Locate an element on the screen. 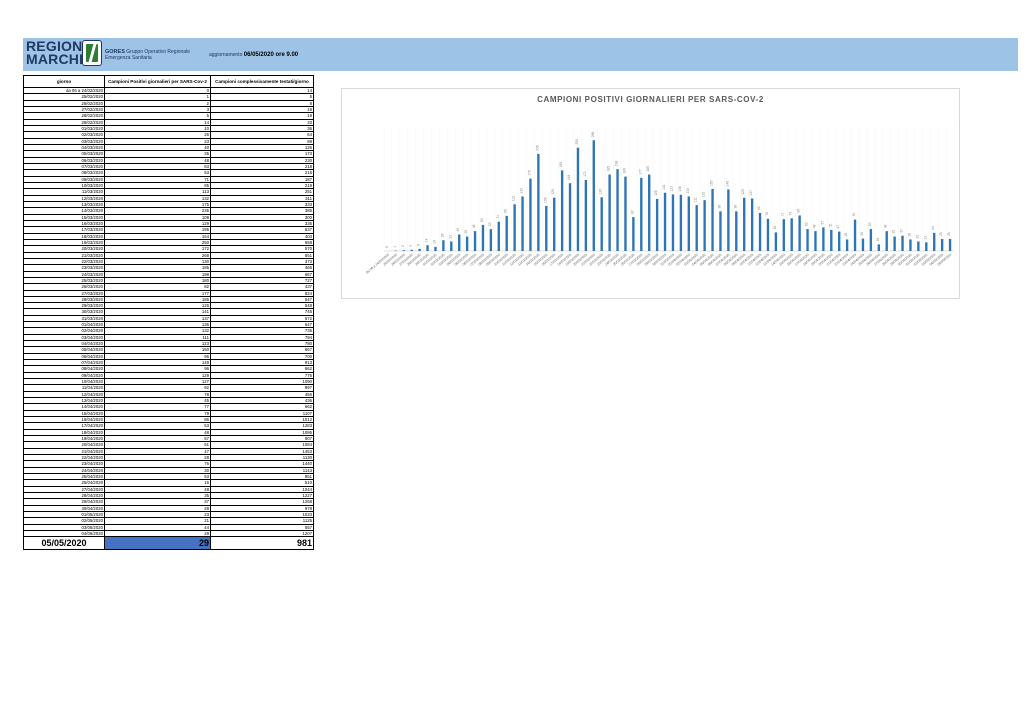 The image size is (1034, 710). data-label: 268 is located at coordinates (593, 135).